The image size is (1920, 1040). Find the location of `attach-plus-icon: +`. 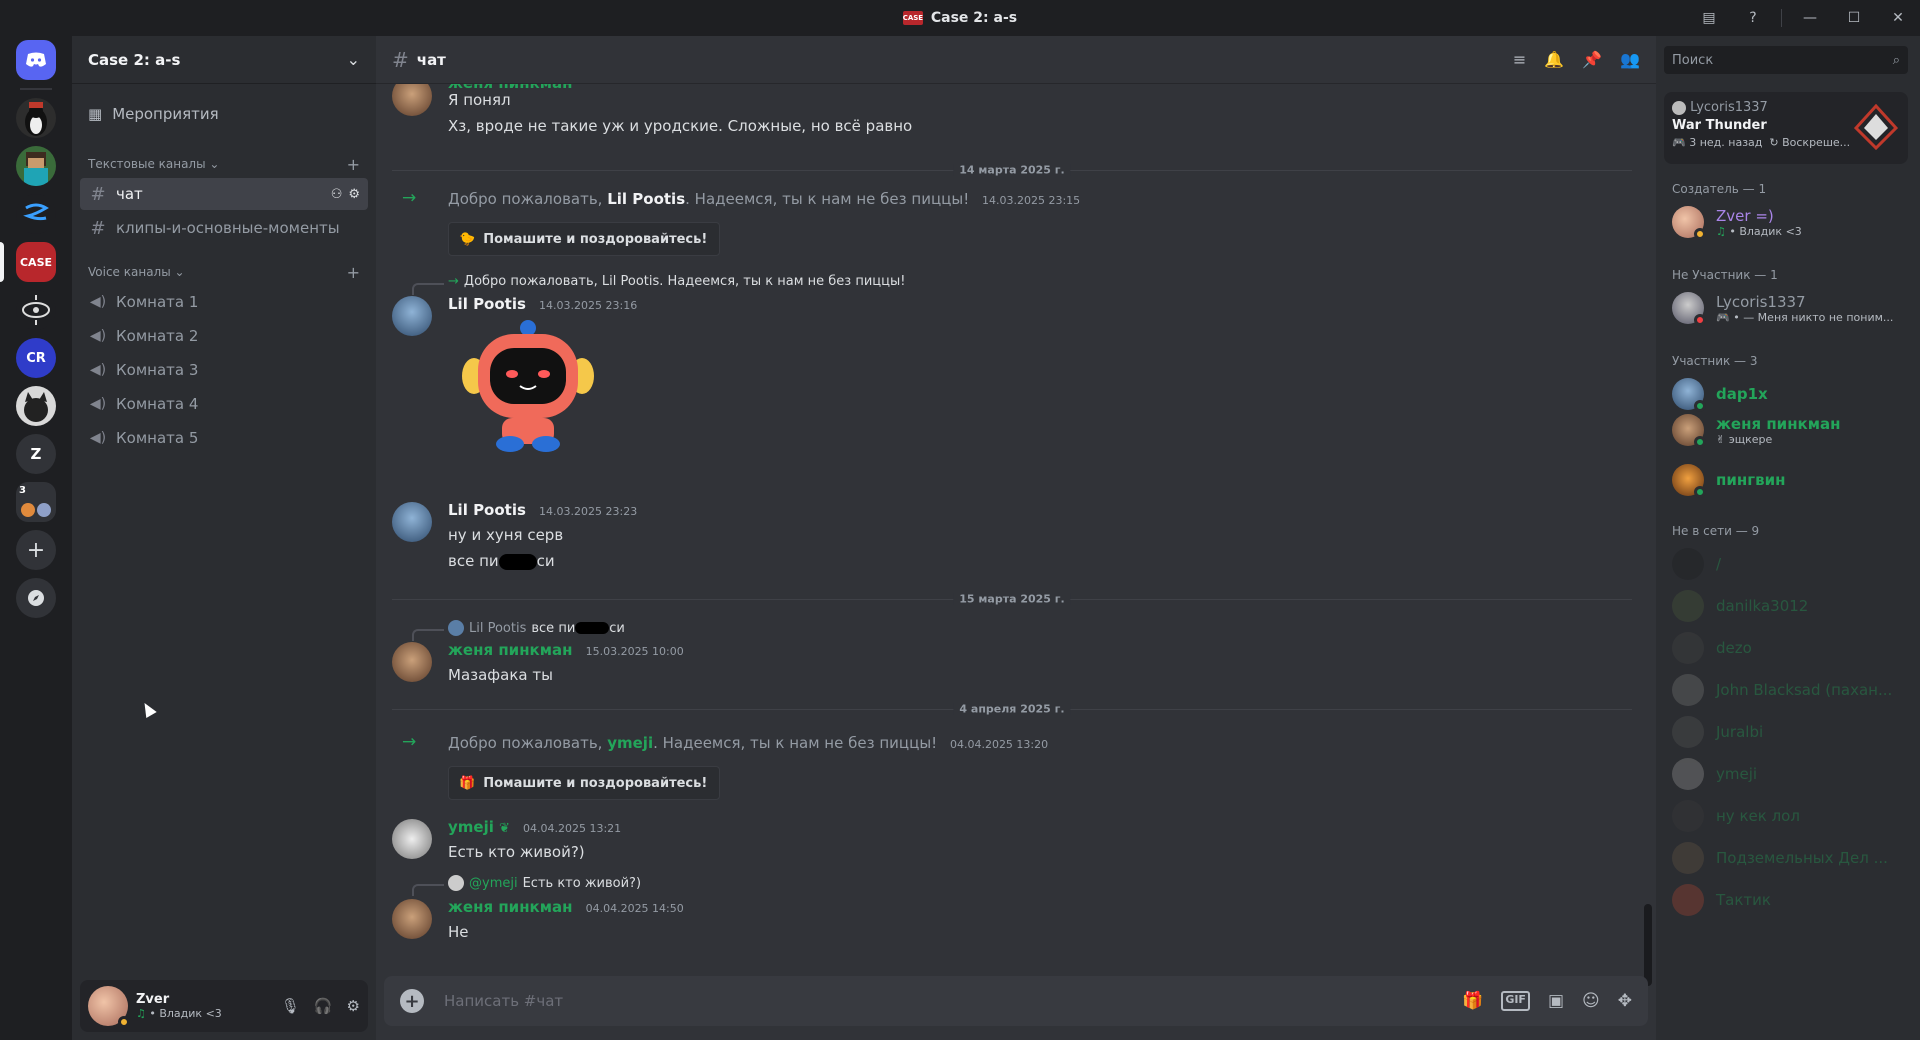

attach-plus-icon: + is located at coordinates (412, 1001).